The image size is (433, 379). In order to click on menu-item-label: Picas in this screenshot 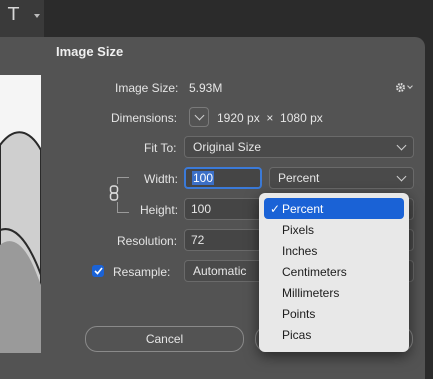, I will do `click(297, 334)`.